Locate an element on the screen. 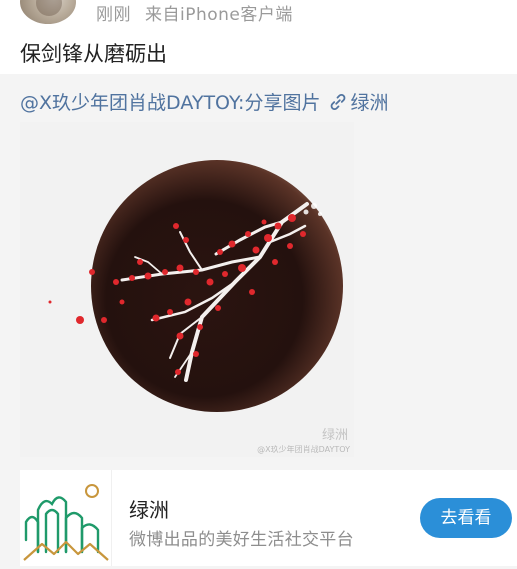 This screenshot has width=517, height=569. retweet-text: :分享图片 is located at coordinates (279, 103).